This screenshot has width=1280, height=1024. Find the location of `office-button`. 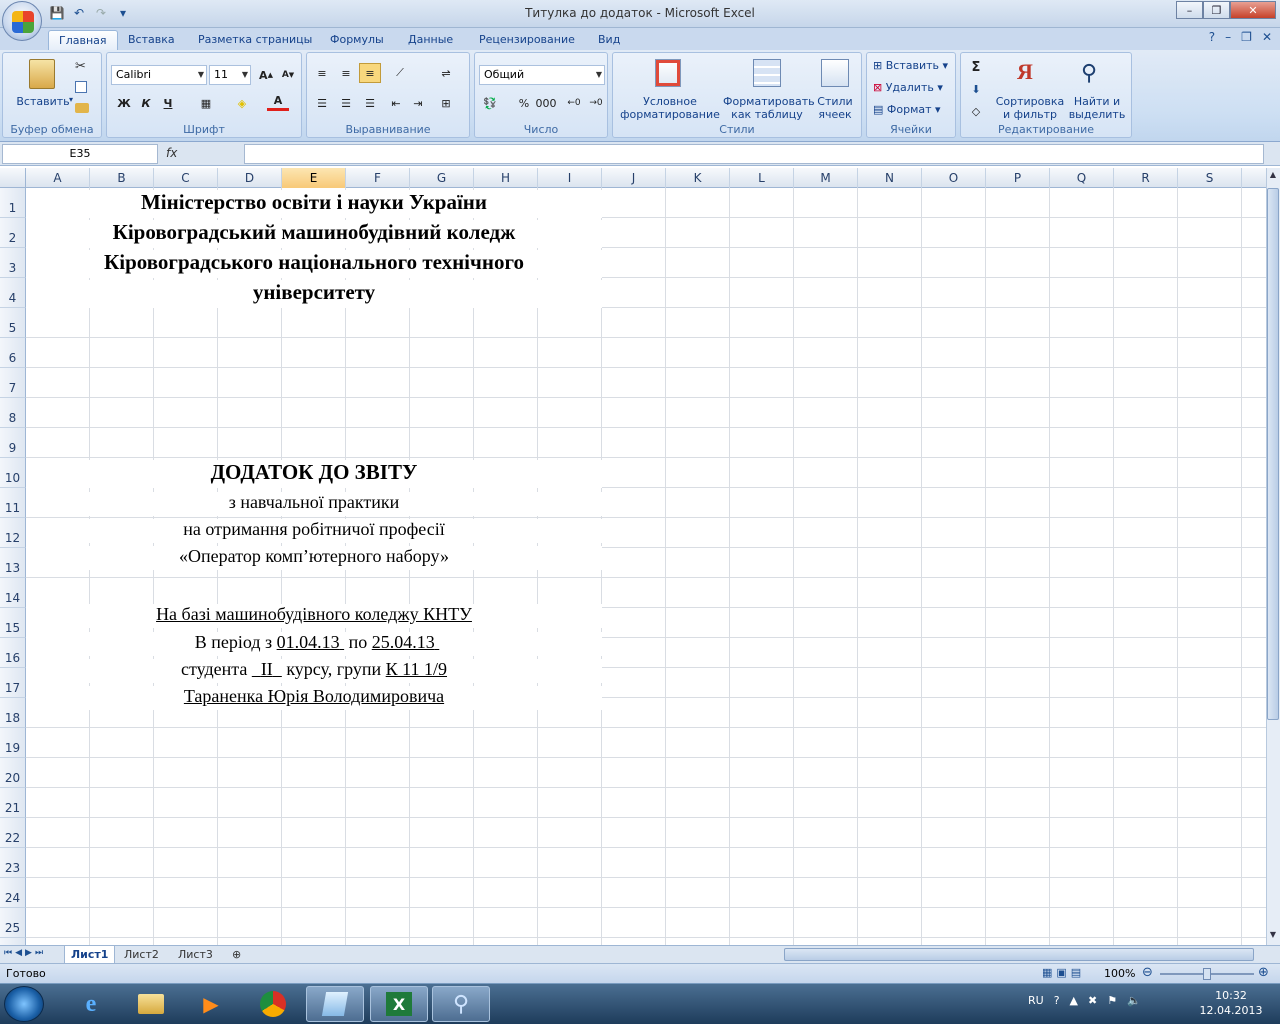

office-button is located at coordinates (22, 21).